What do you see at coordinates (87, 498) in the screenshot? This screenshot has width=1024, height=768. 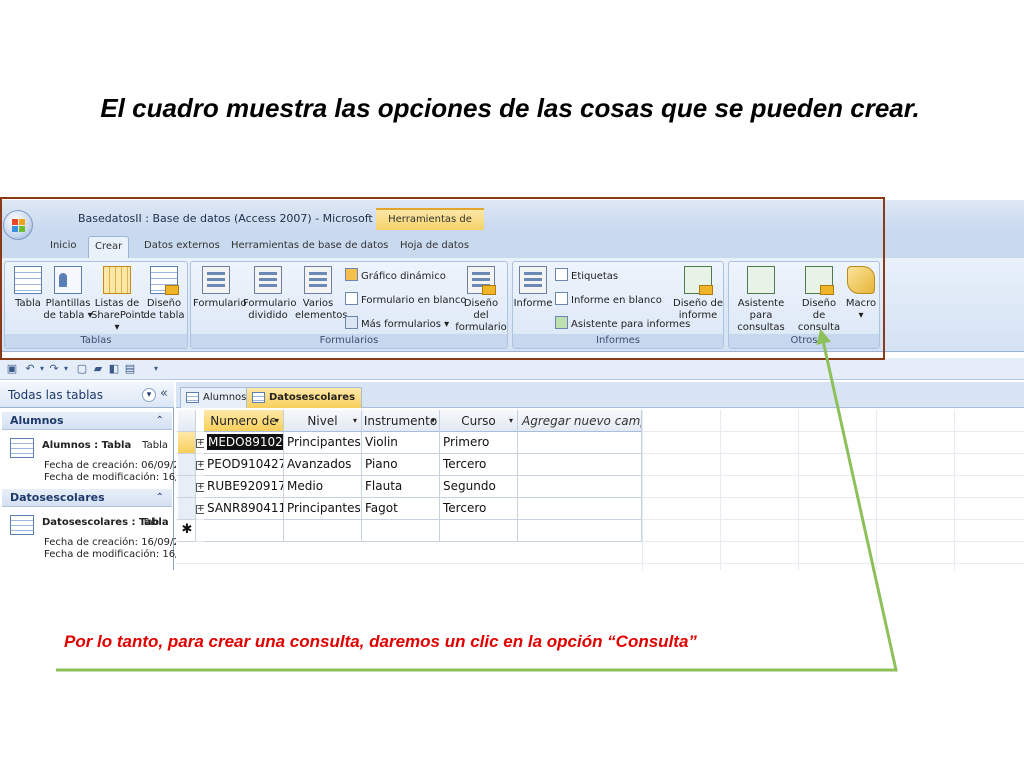 I see `nav-group-datosescolares: Datosescolares ⌃` at bounding box center [87, 498].